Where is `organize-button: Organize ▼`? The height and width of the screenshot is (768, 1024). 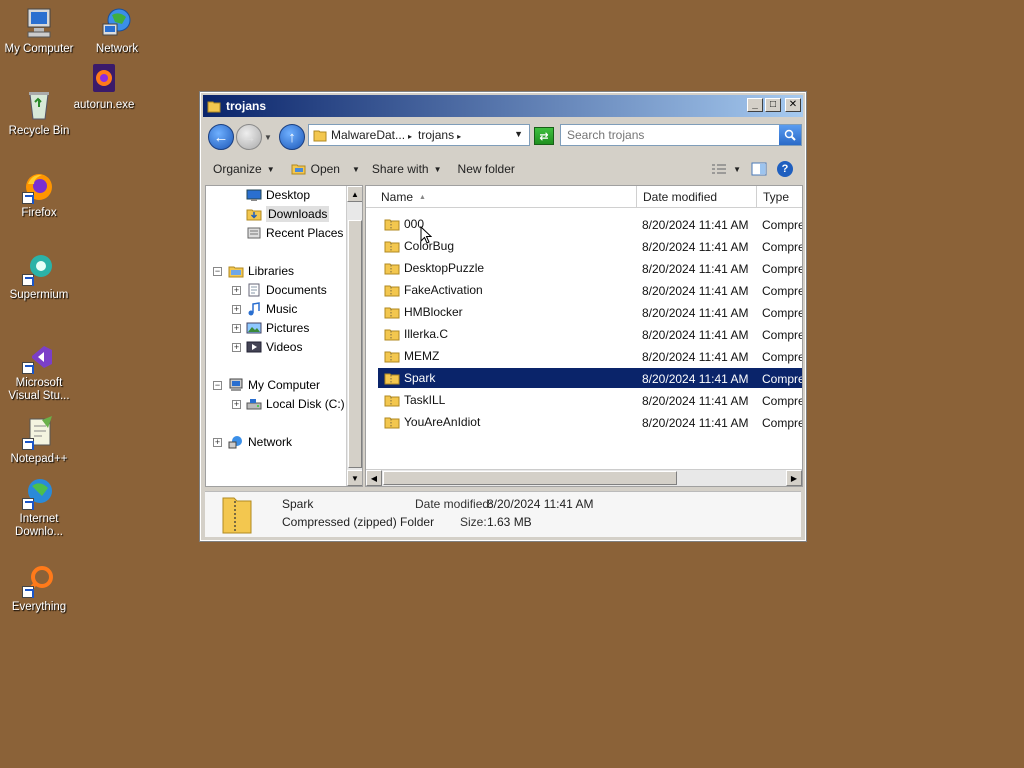
organize-button: Organize ▼ is located at coordinates (244, 169).